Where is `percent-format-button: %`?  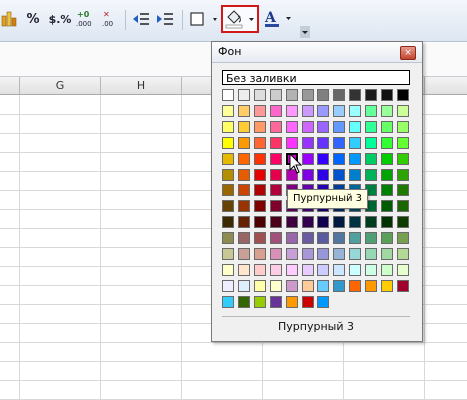 percent-format-button: % is located at coordinates (33, 19).